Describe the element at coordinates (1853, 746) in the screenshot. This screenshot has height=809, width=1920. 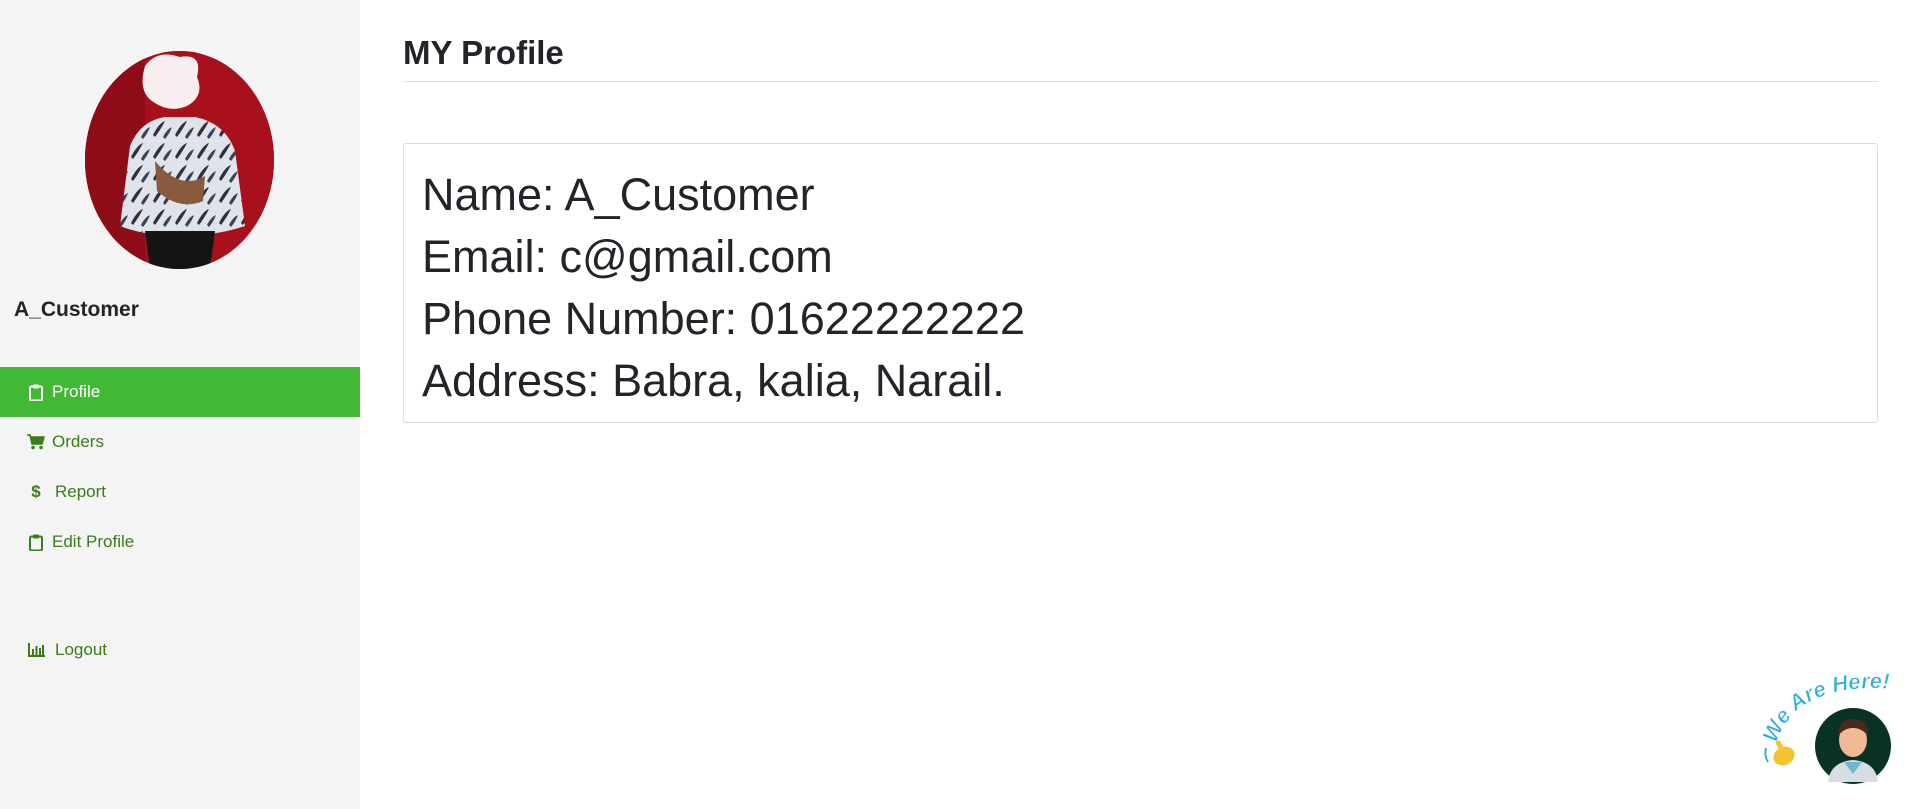
I see `support-agent-avatar-icon` at that location.